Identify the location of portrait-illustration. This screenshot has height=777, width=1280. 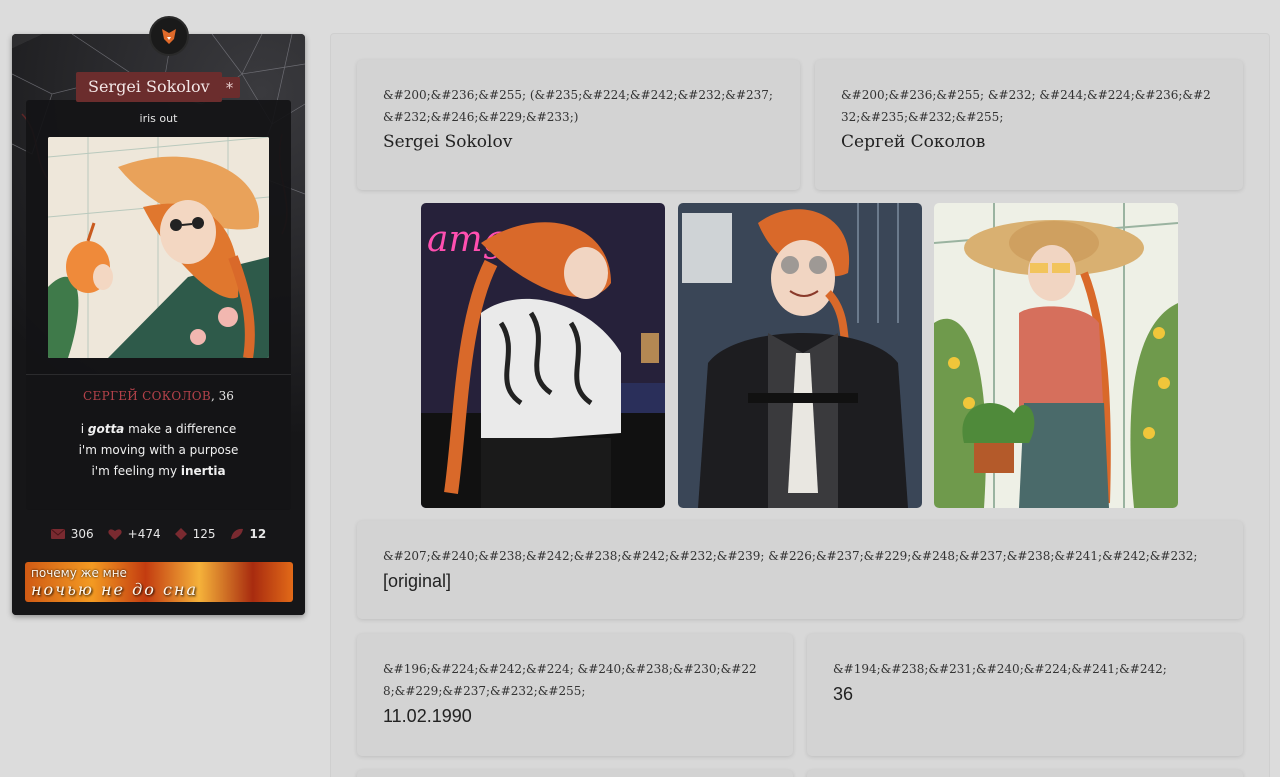
(158, 247).